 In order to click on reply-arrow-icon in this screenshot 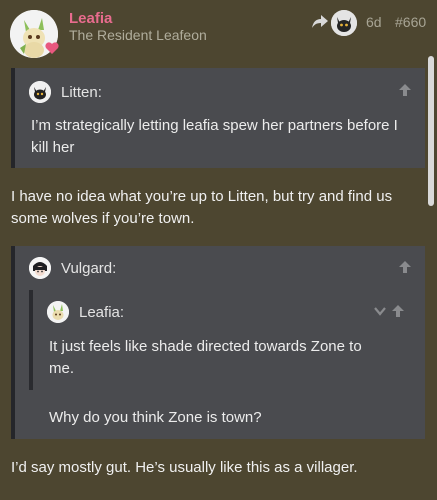, I will do `click(320, 21)`.